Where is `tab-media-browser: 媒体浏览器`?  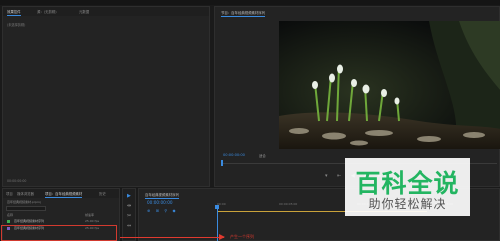
tab-media-browser: 媒体浏览器 is located at coordinates (25, 193).